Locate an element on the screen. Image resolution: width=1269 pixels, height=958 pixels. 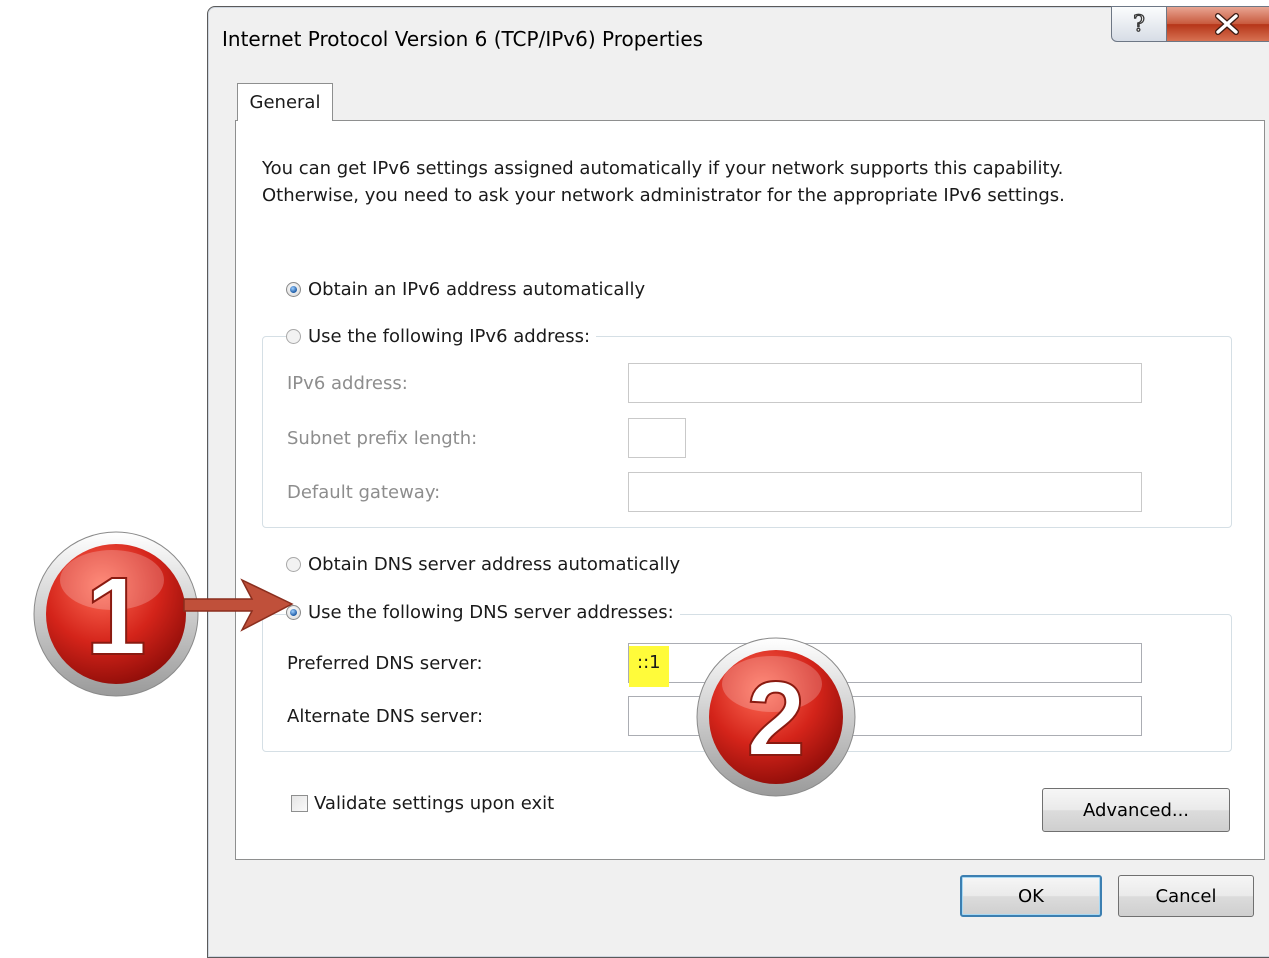
arrow-icon is located at coordinates (238, 605).